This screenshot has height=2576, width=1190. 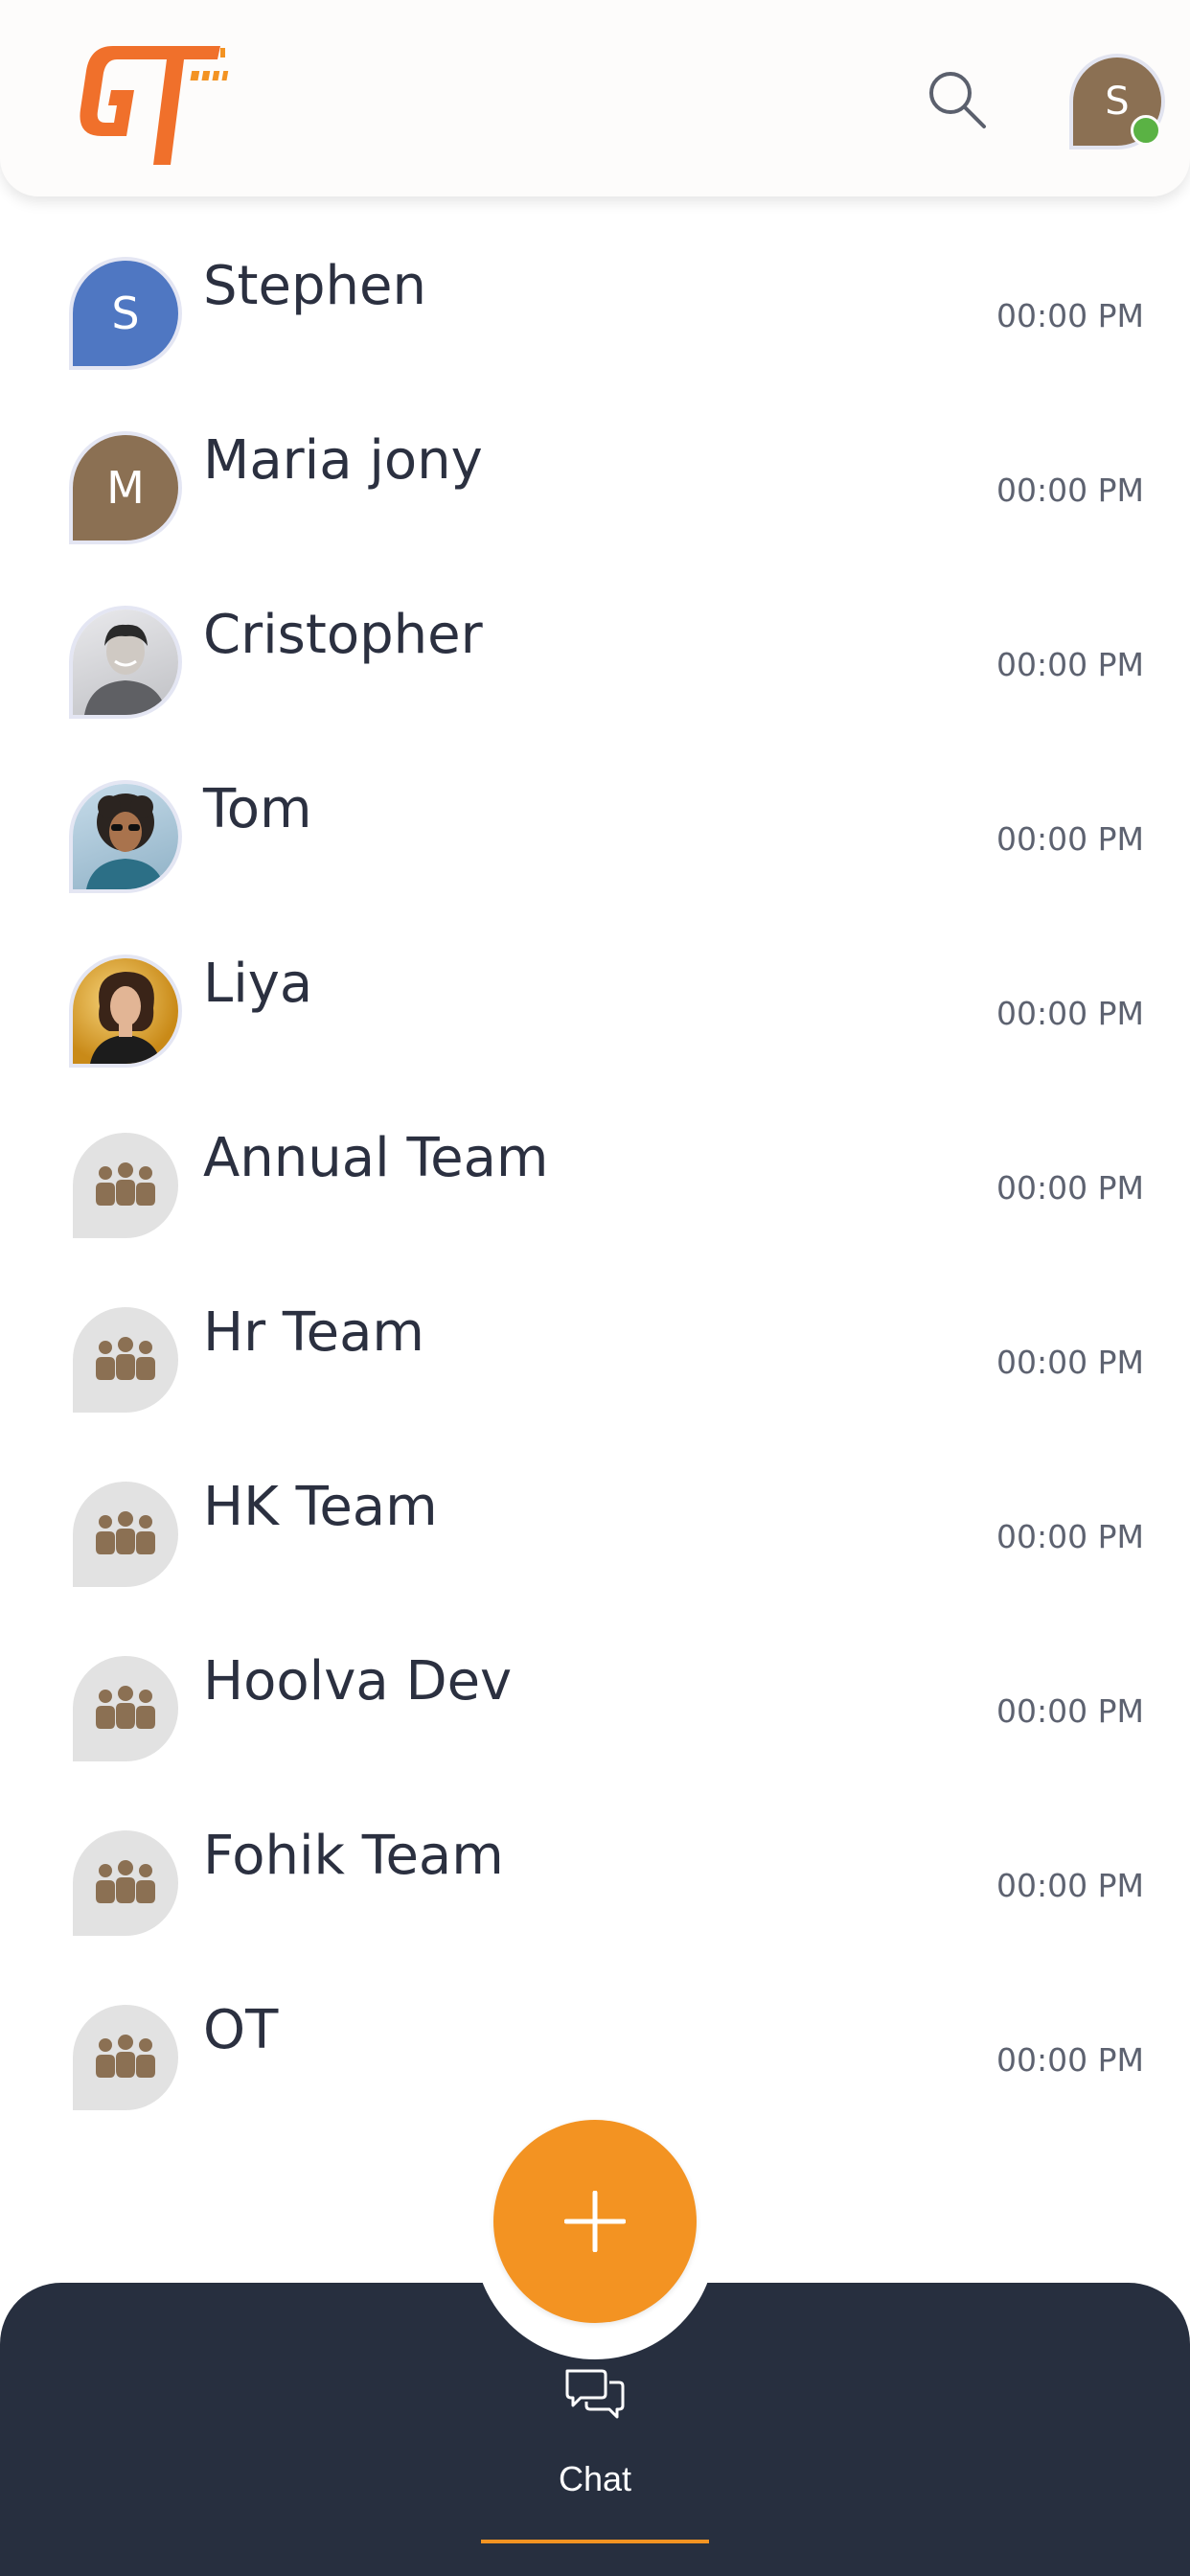 What do you see at coordinates (595, 2541) in the screenshot?
I see `active-tab-indicator` at bounding box center [595, 2541].